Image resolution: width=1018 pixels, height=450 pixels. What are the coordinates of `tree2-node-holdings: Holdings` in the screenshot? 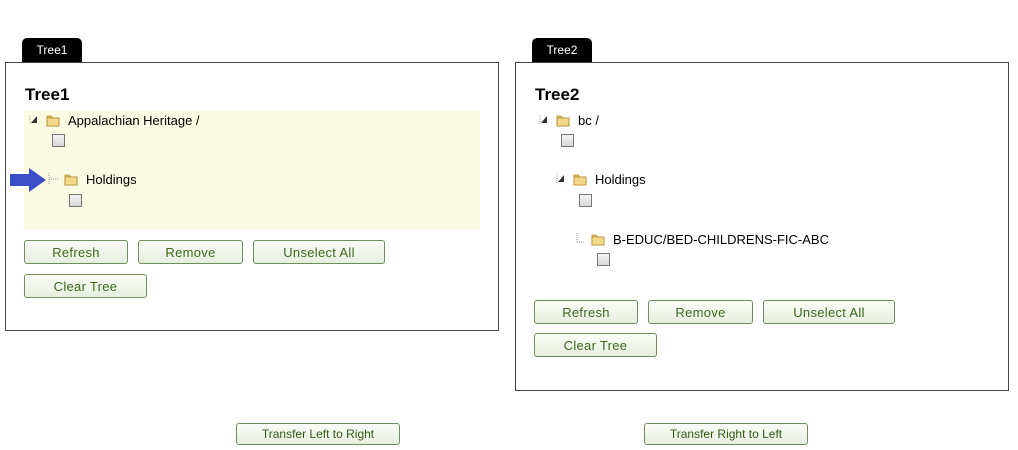 It's located at (600, 179).